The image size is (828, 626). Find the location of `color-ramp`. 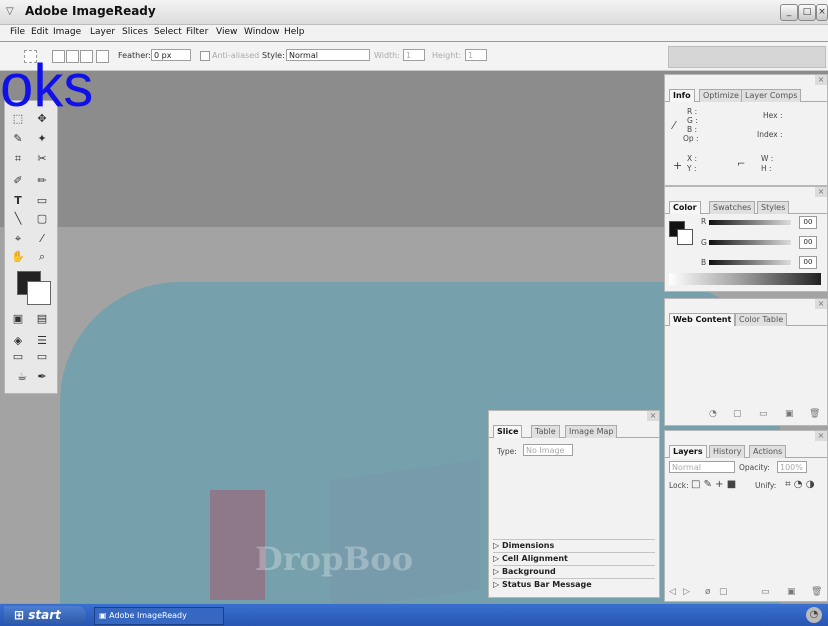

color-ramp is located at coordinates (745, 279).